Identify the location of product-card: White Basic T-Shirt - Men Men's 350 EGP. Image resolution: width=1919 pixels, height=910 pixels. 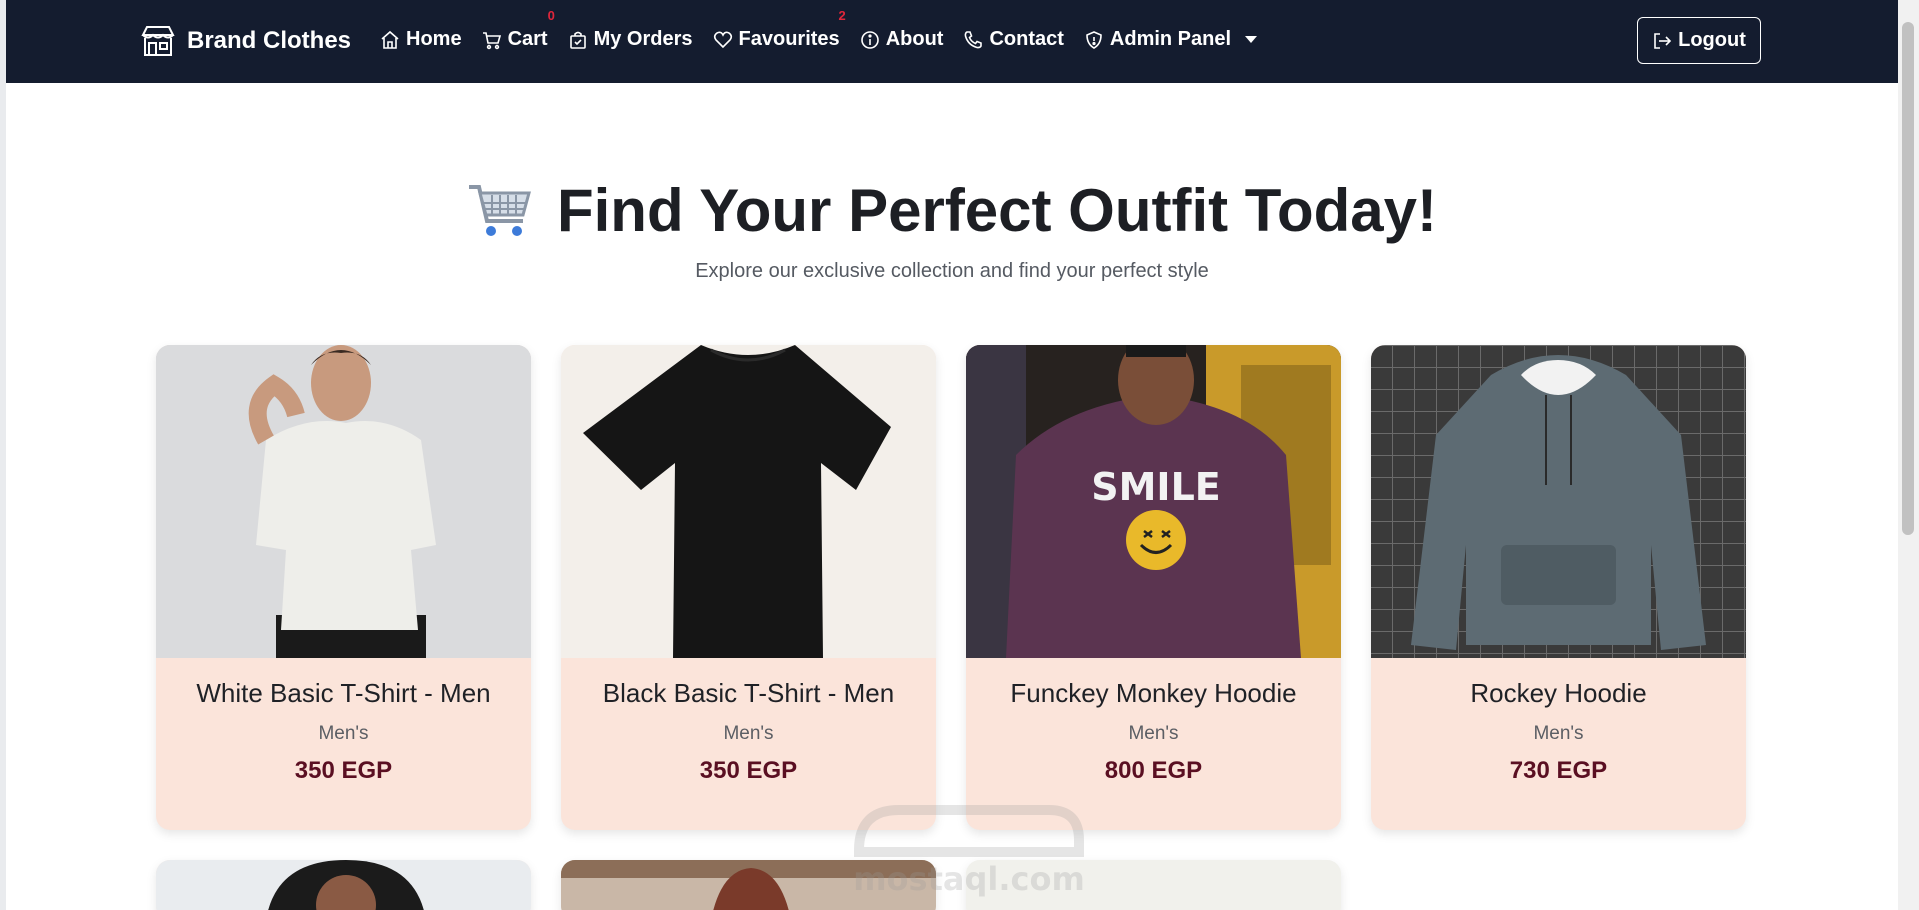
(343, 587).